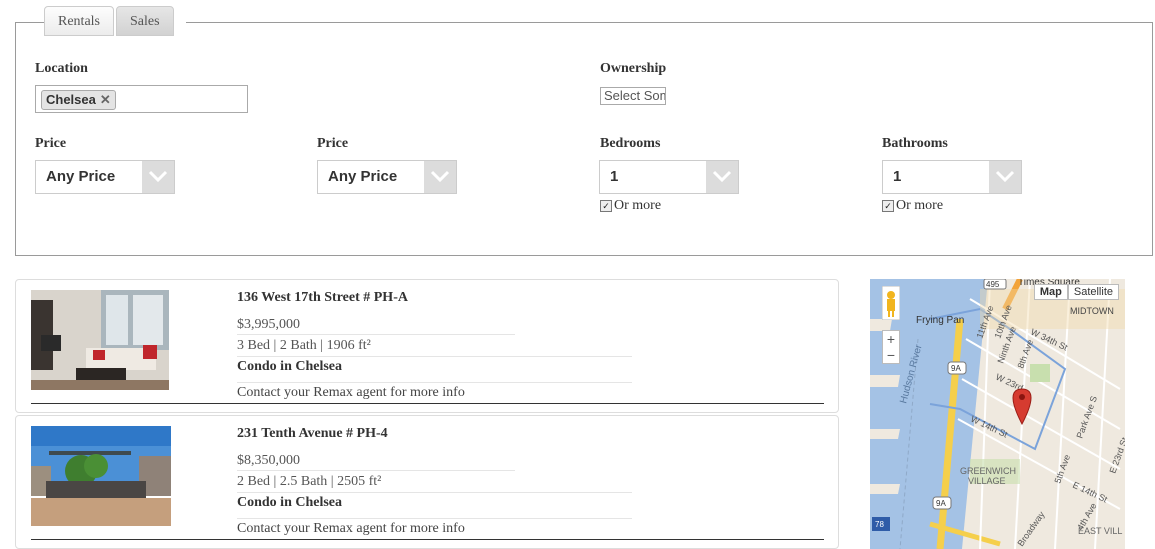 The width and height of the screenshot is (1155, 549). What do you see at coordinates (333, 143) in the screenshot?
I see `price-max-label: Price` at bounding box center [333, 143].